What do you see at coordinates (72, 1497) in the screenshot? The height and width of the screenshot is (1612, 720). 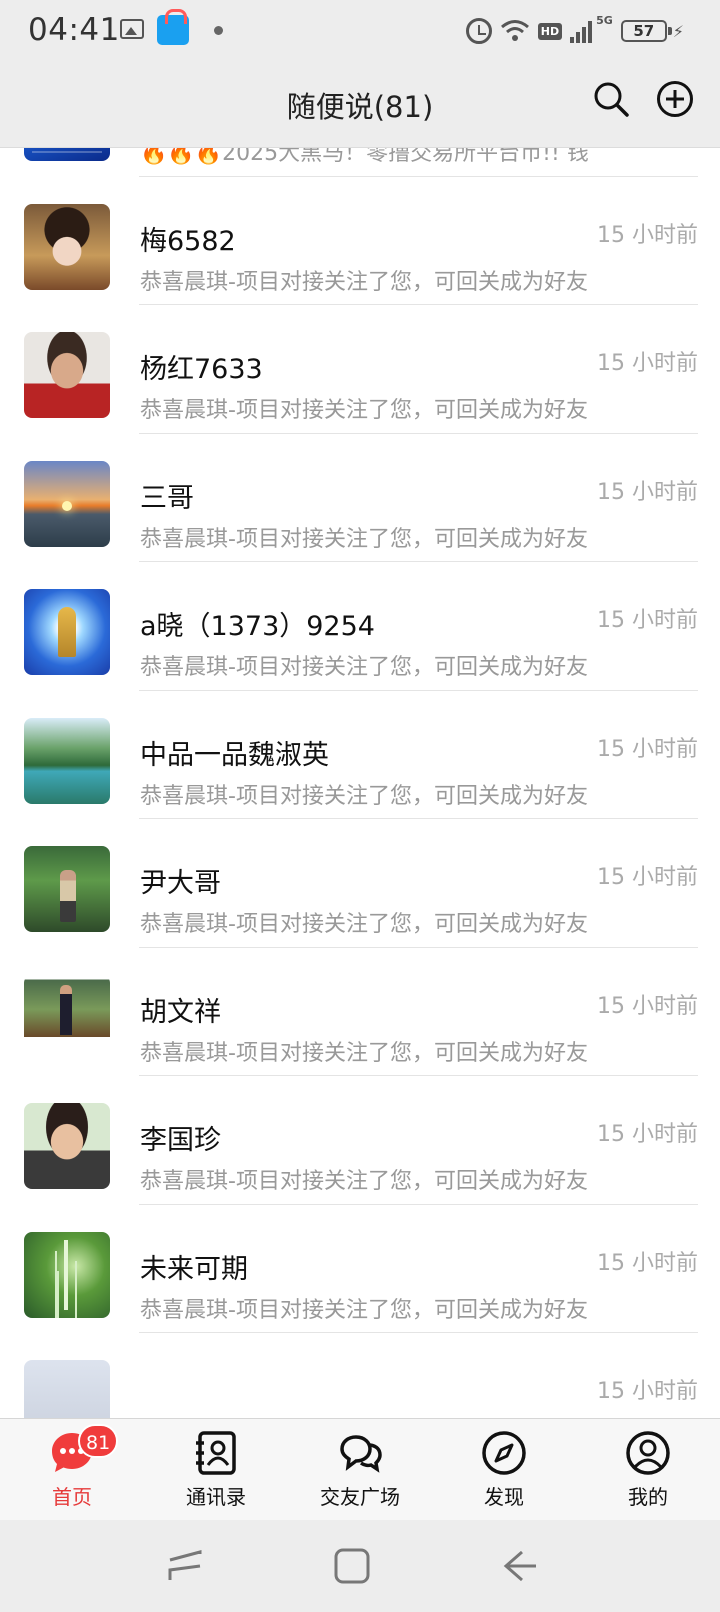 I see `tab-label: 首页` at bounding box center [72, 1497].